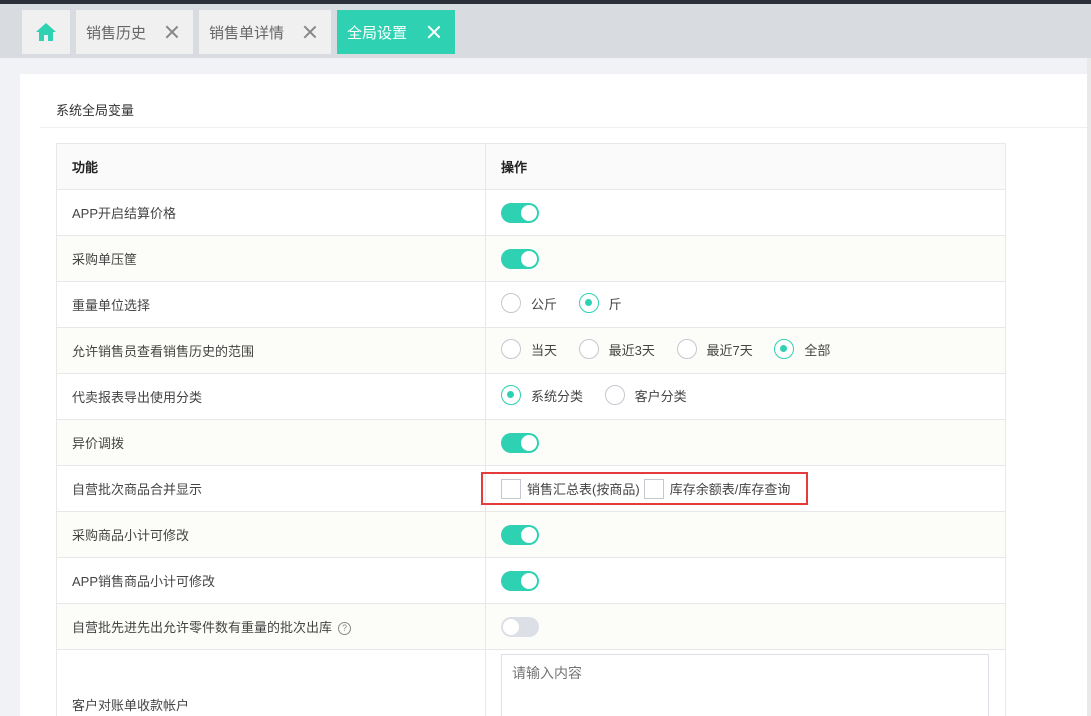  Describe the element at coordinates (247, 33) in the screenshot. I see `tab-label: 销售单详情` at that location.